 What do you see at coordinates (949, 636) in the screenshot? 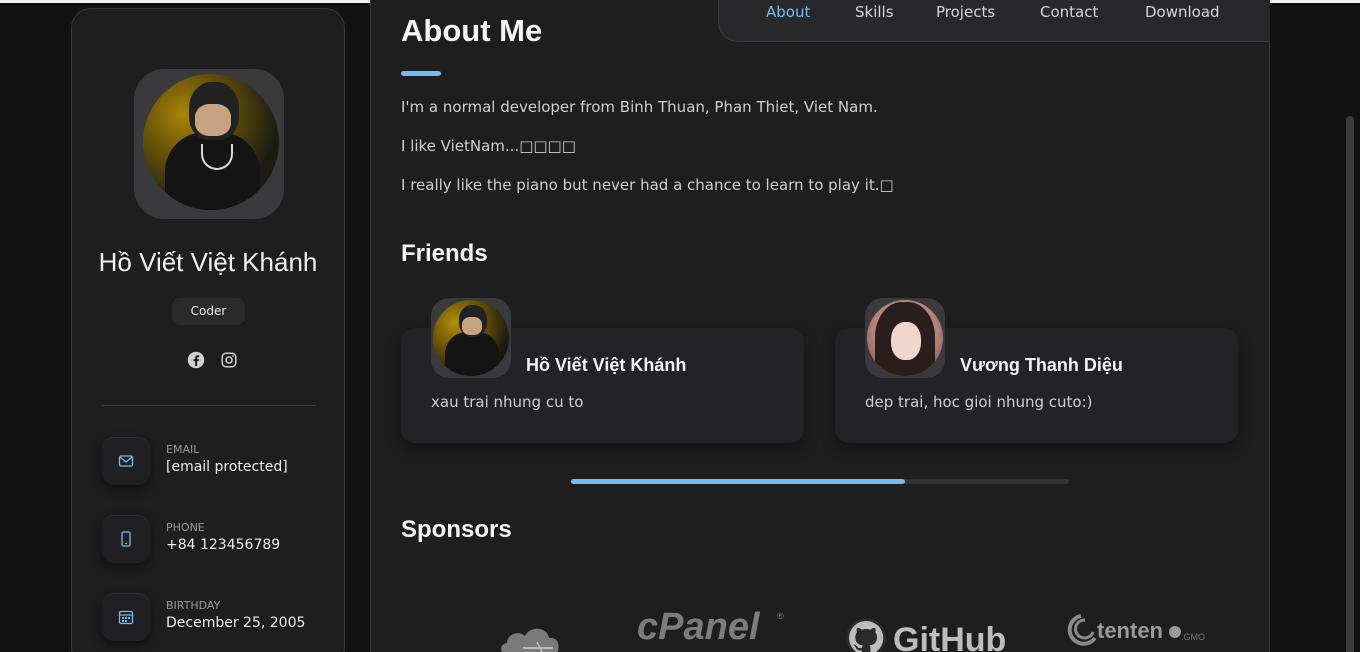
I see `svg-text: GitHub` at bounding box center [949, 636].